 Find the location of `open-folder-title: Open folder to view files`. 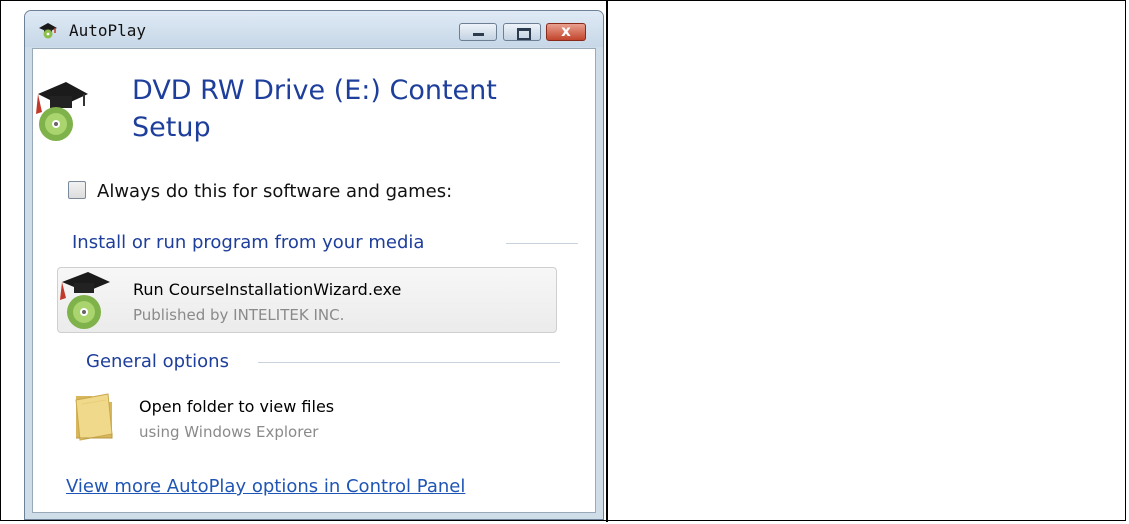

open-folder-title: Open folder to view files is located at coordinates (236, 406).